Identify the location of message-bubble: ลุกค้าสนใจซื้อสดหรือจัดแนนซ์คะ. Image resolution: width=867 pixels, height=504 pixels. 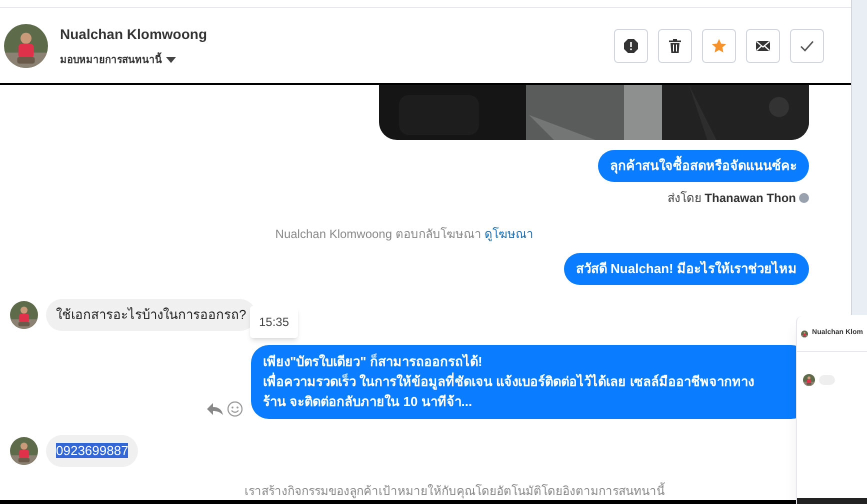
(703, 166).